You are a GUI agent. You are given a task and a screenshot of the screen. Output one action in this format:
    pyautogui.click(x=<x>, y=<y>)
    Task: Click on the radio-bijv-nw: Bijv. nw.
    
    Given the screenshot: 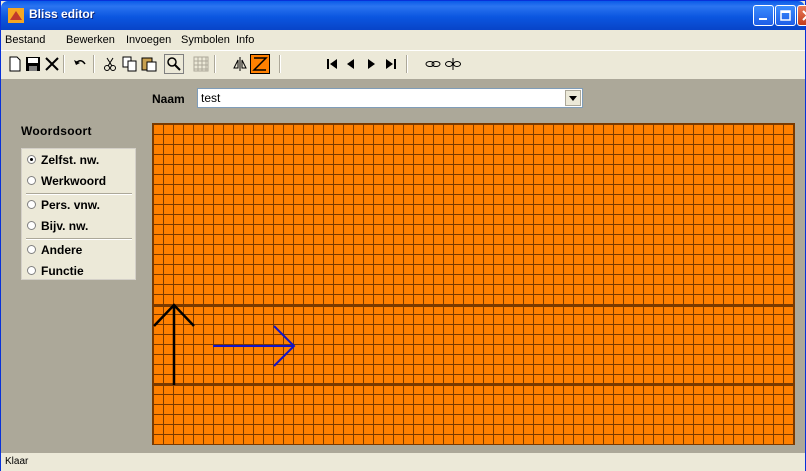 What is the action you would take?
    pyautogui.click(x=78, y=226)
    